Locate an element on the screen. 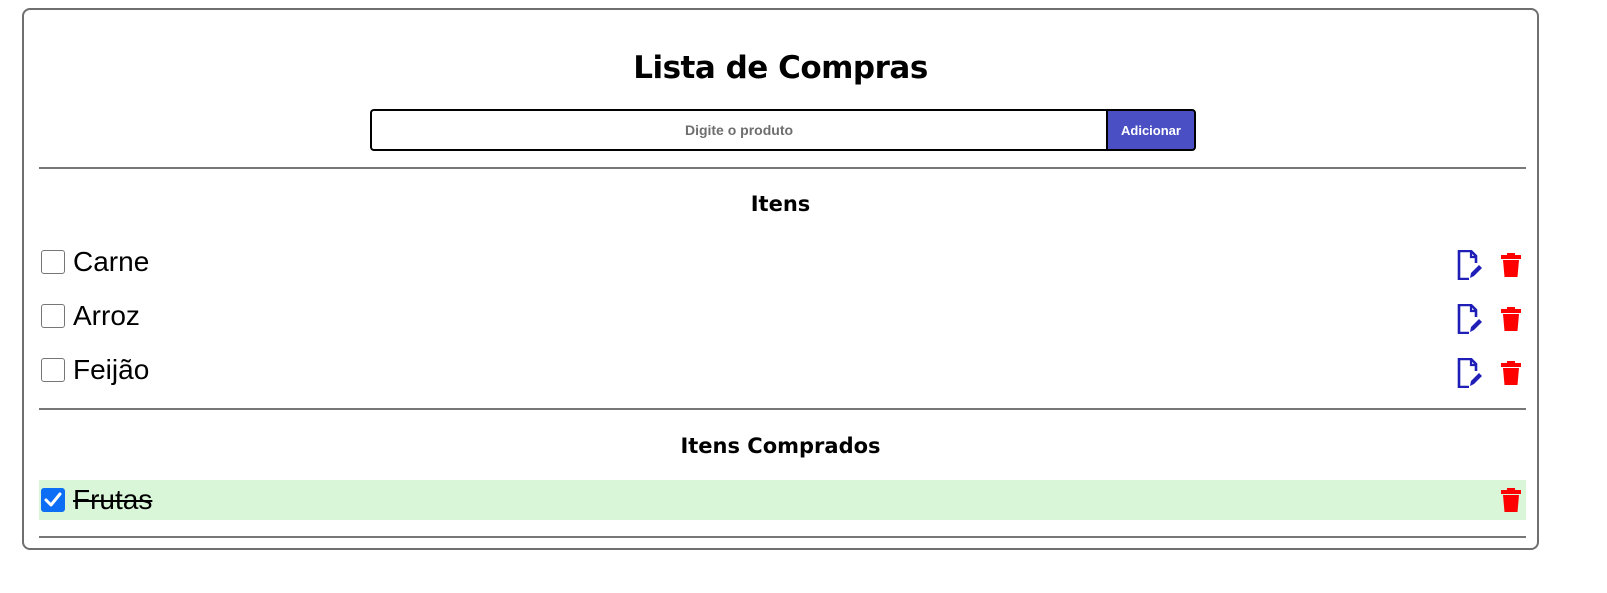 The image size is (1607, 593). list-item-bought: Frutas is located at coordinates (782, 500).